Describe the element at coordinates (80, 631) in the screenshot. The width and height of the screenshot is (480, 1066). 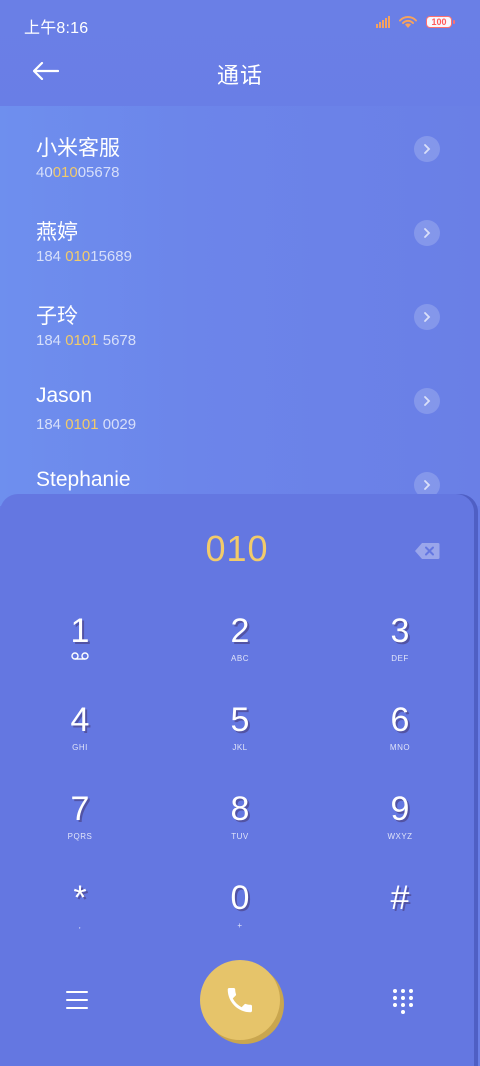
I see `key-digit: 1` at that location.